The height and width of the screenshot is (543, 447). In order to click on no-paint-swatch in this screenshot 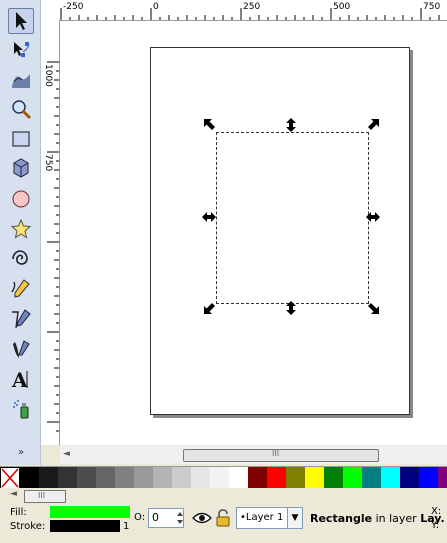, I will do `click(10, 478)`.